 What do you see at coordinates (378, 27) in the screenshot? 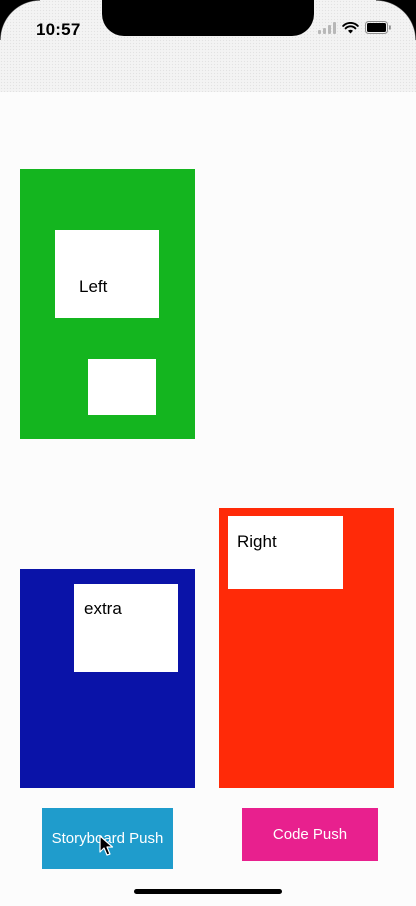
I see `battery-icon` at bounding box center [378, 27].